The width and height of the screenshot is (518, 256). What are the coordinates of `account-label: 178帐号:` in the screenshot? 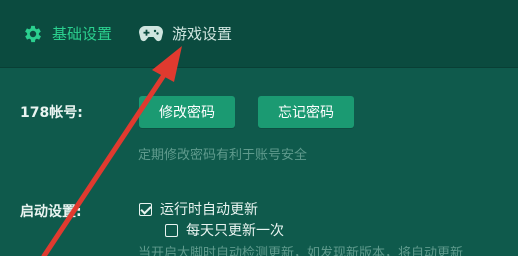 It's located at (51, 113).